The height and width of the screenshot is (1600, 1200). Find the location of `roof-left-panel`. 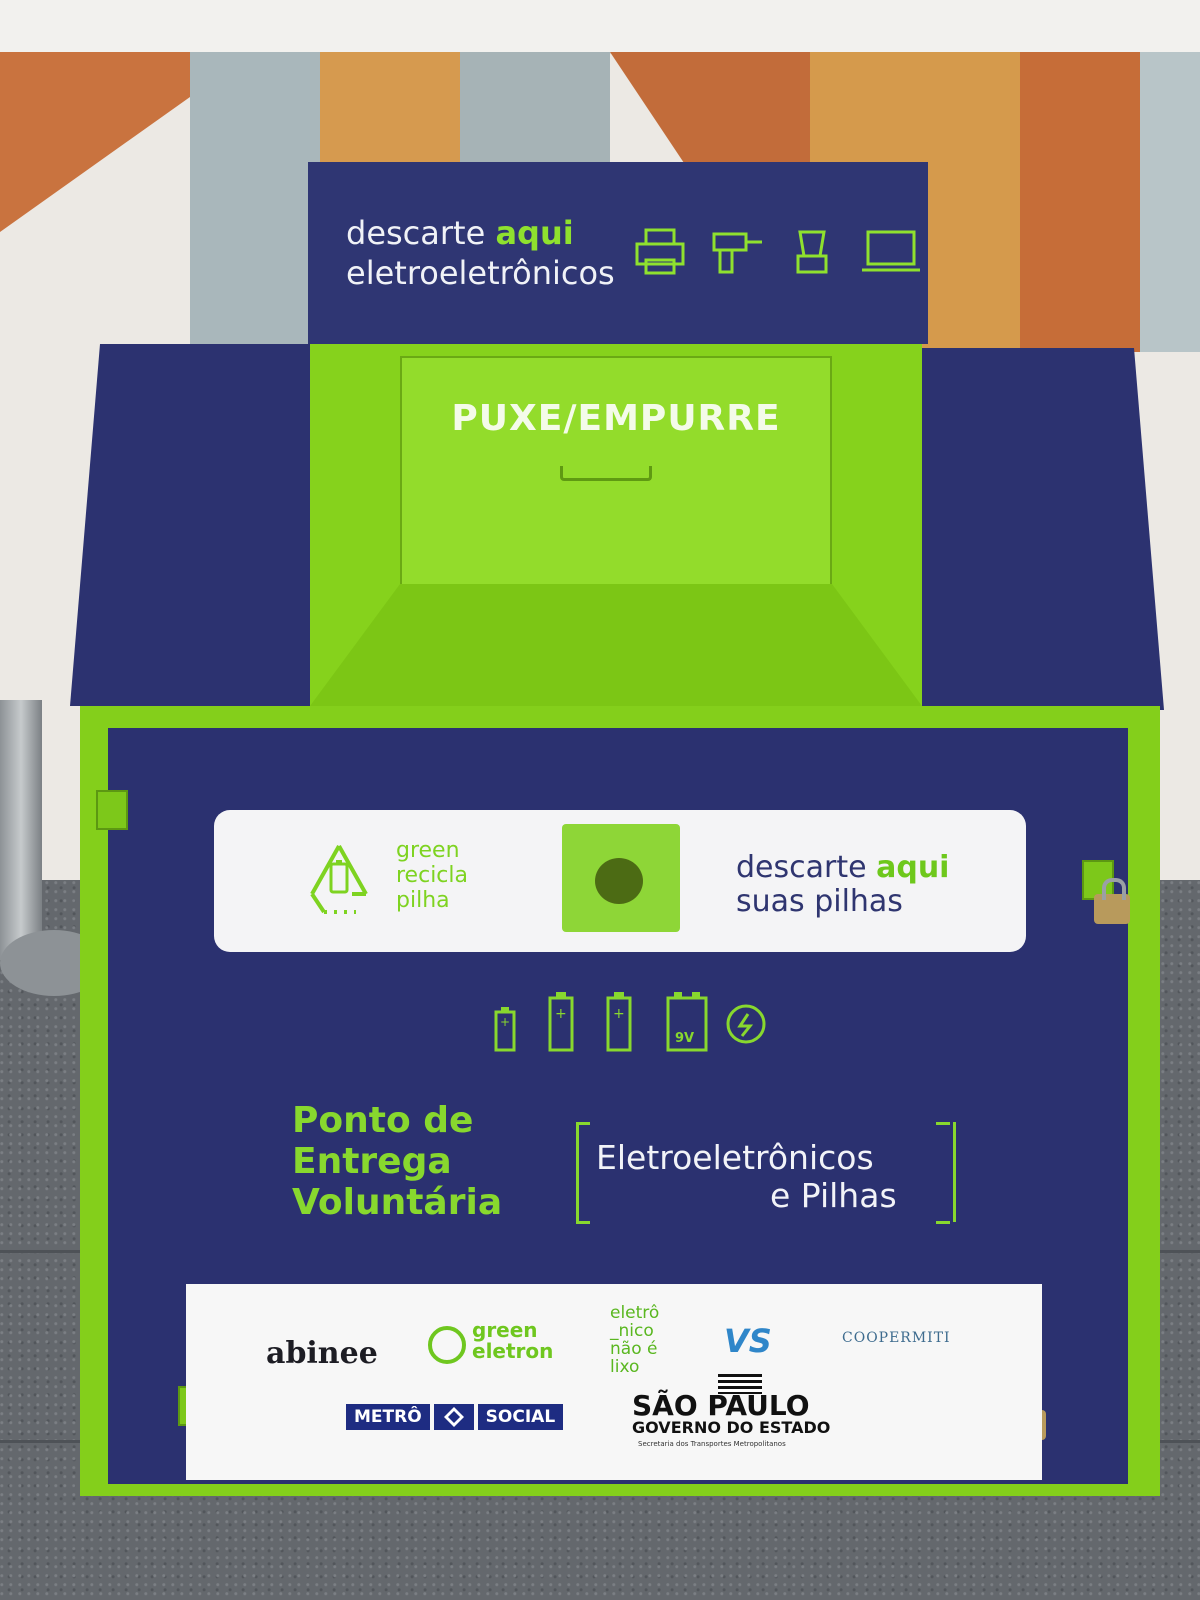

roof-left-panel is located at coordinates (195, 525).